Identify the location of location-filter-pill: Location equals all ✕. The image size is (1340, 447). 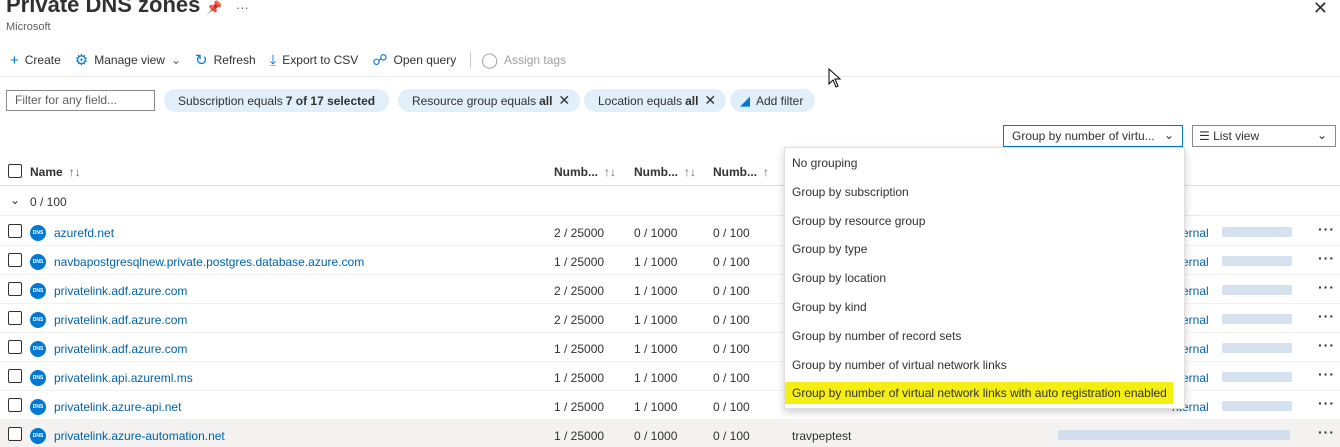
(655, 100).